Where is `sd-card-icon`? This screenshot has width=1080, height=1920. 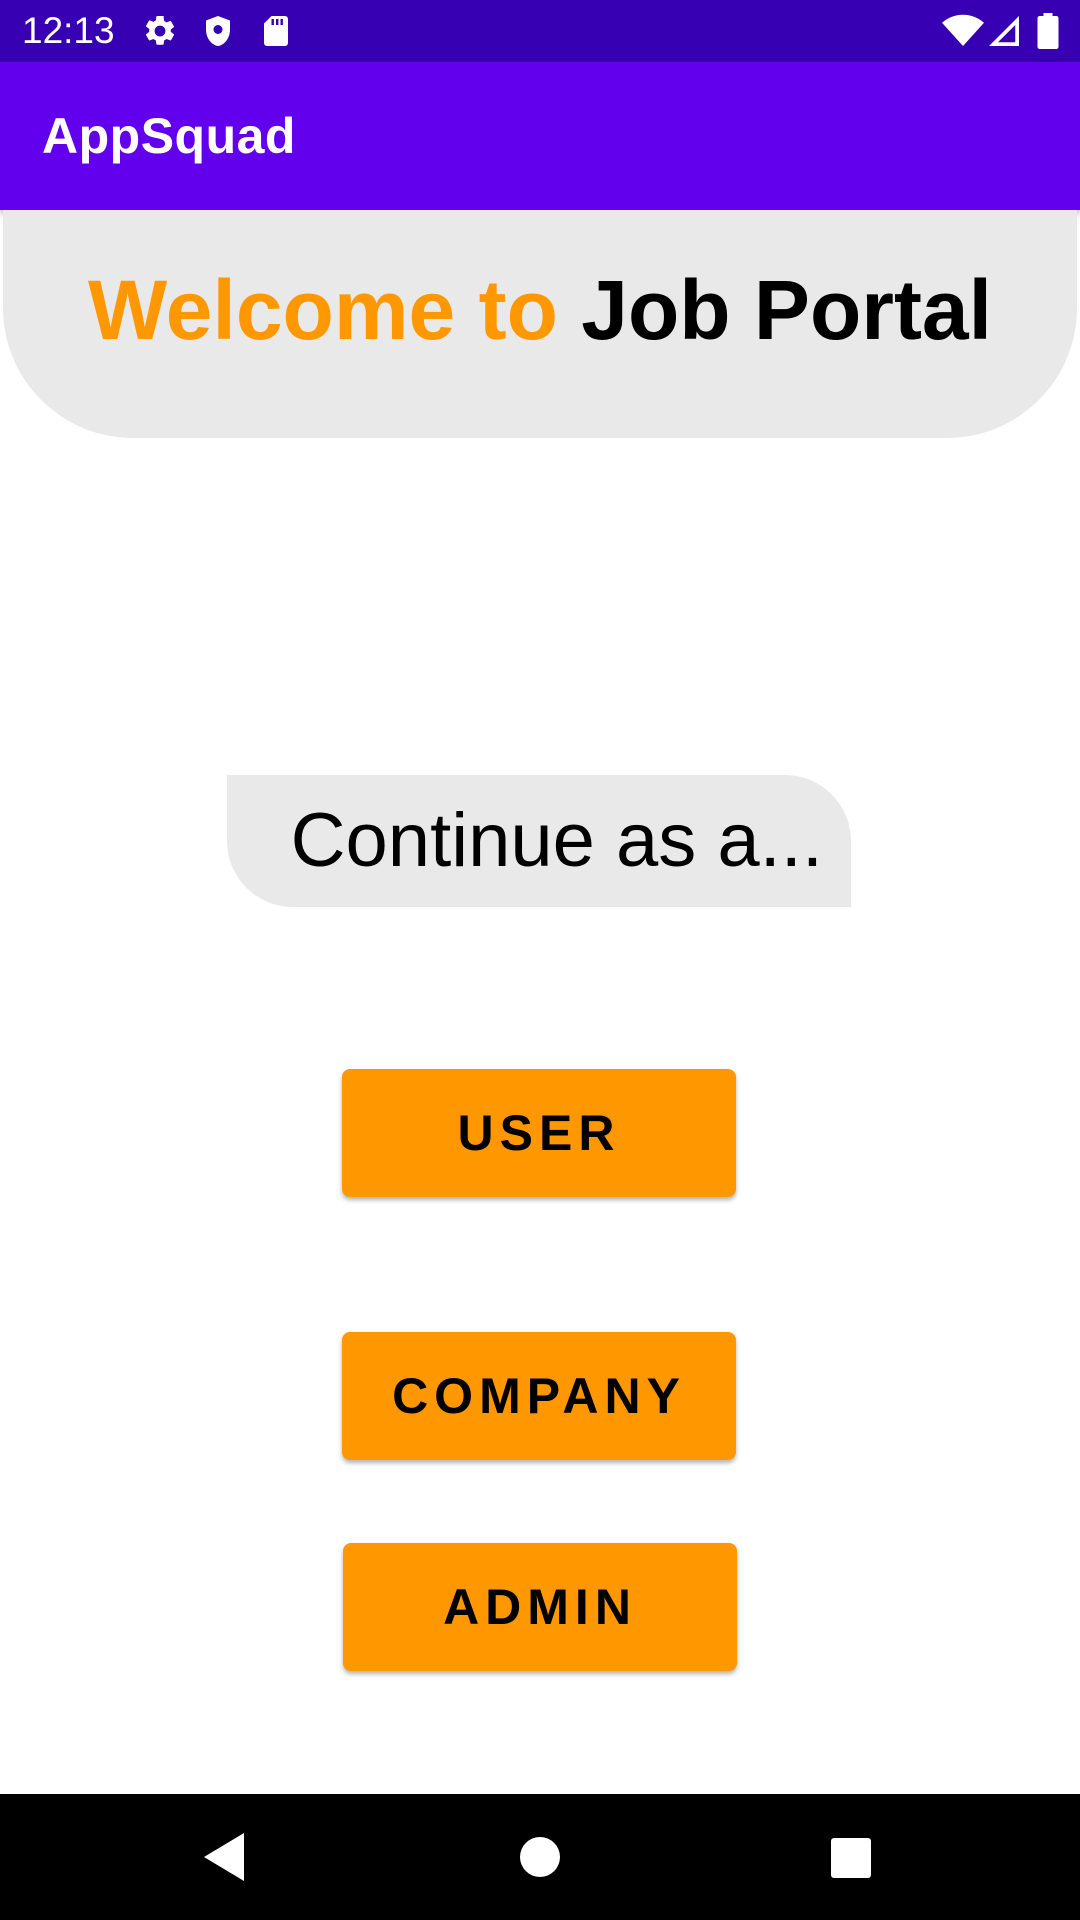
sd-card-icon is located at coordinates (276, 31).